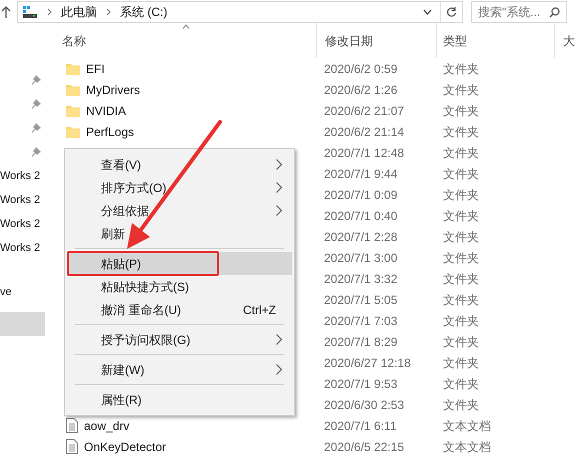 The image size is (583, 473). Describe the element at coordinates (179, 187) in the screenshot. I see `menu-item: 排序方式(O)` at that location.